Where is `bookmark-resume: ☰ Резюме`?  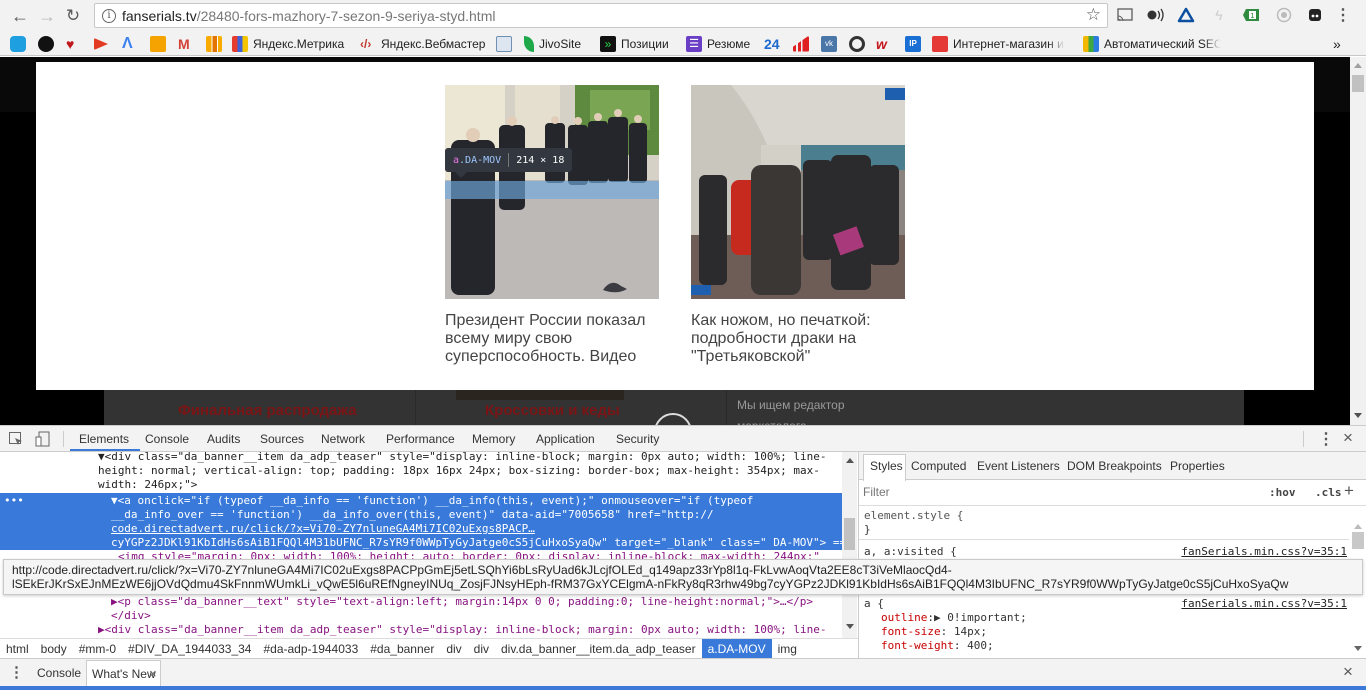
bookmark-resume: ☰ Резюме is located at coordinates (718, 43).